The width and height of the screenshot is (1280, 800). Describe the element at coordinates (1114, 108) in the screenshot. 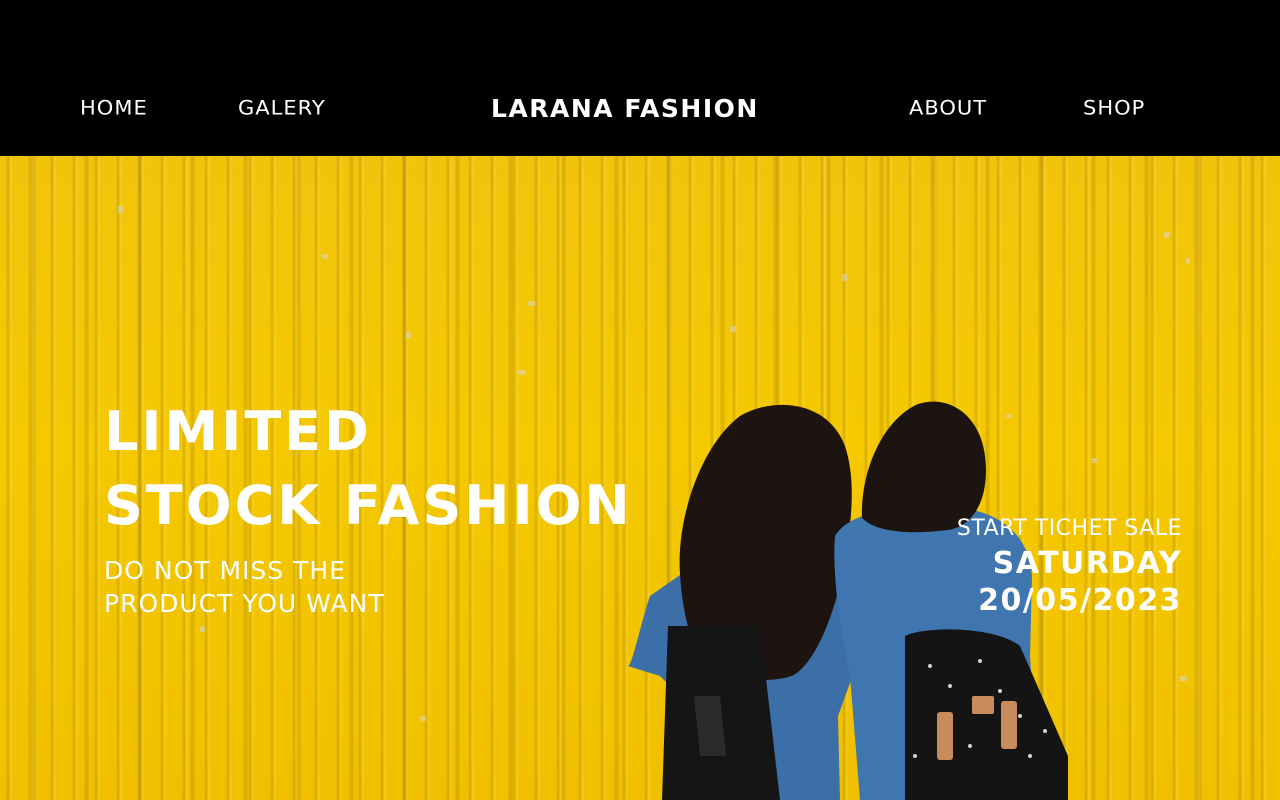

I see `nav-shop-link: SHOP` at that location.